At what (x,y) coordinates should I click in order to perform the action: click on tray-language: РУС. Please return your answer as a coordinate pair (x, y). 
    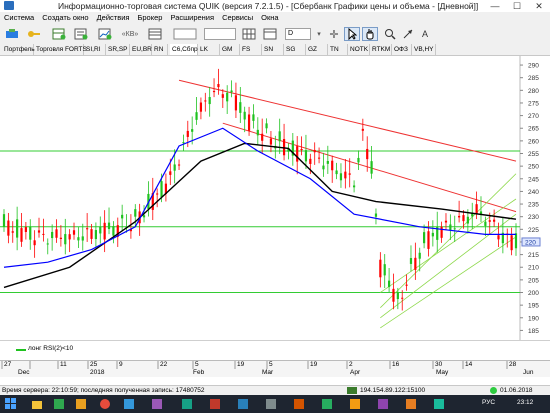
    Looking at the image, I should click on (488, 402).